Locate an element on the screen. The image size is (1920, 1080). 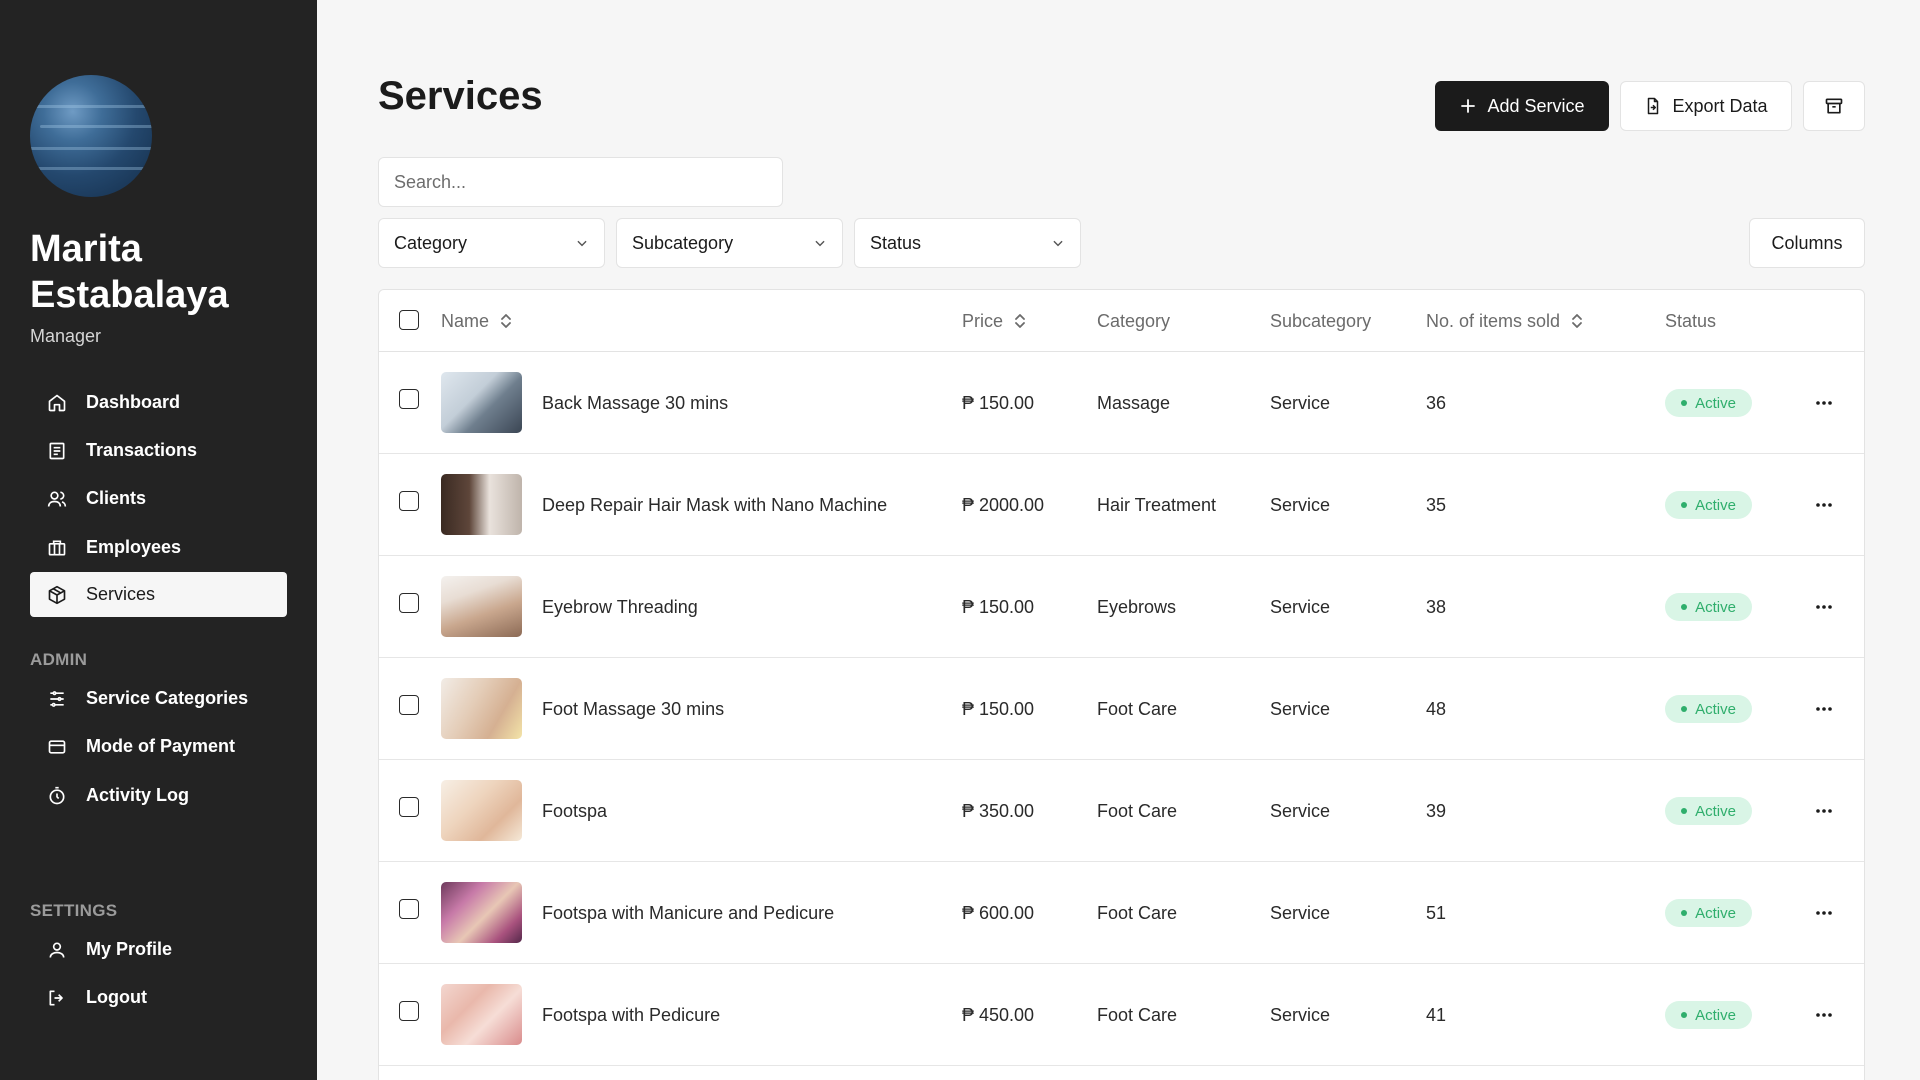
sidebar-item-label: Transactions is located at coordinates (142, 450).